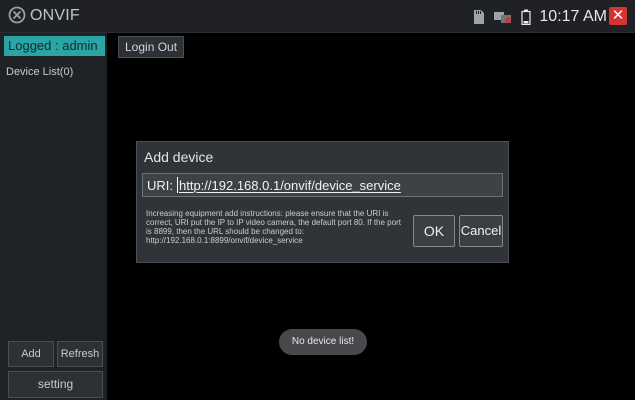 Image resolution: width=635 pixels, height=400 pixels. Describe the element at coordinates (80, 354) in the screenshot. I see `refresh-button: Refresh` at that location.